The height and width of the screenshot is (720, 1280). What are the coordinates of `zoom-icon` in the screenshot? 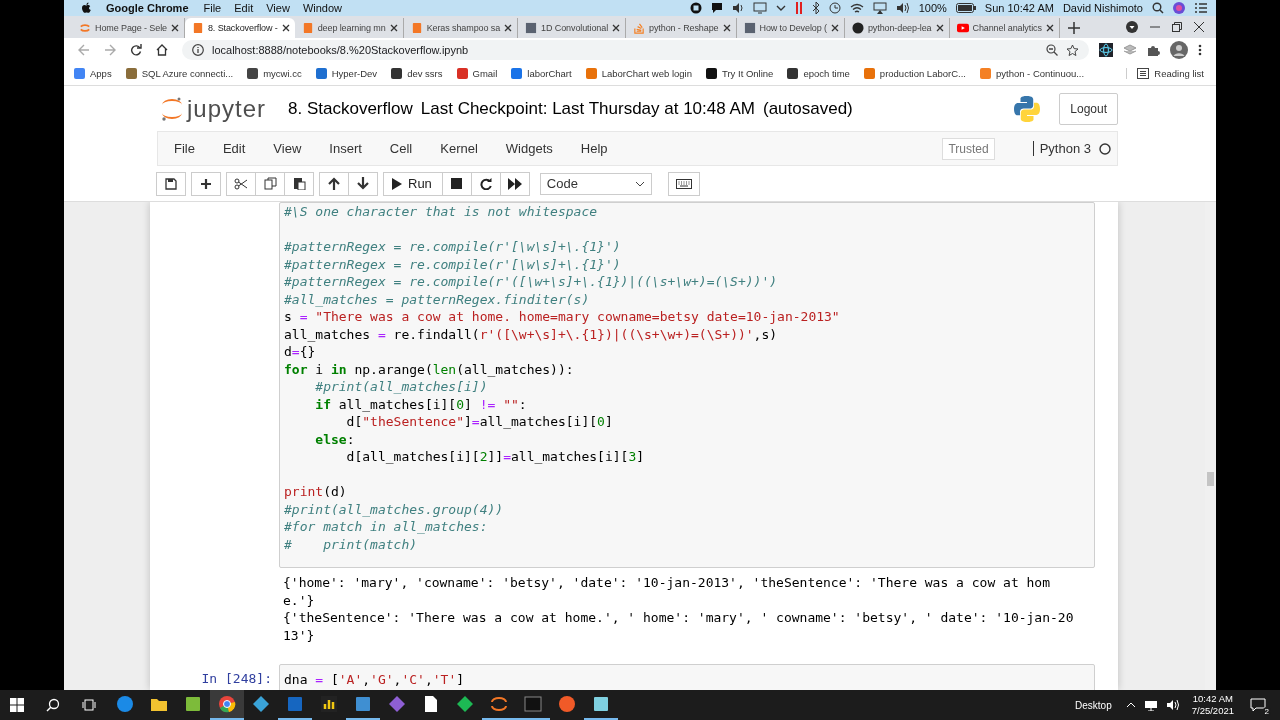 It's located at (1052, 50).